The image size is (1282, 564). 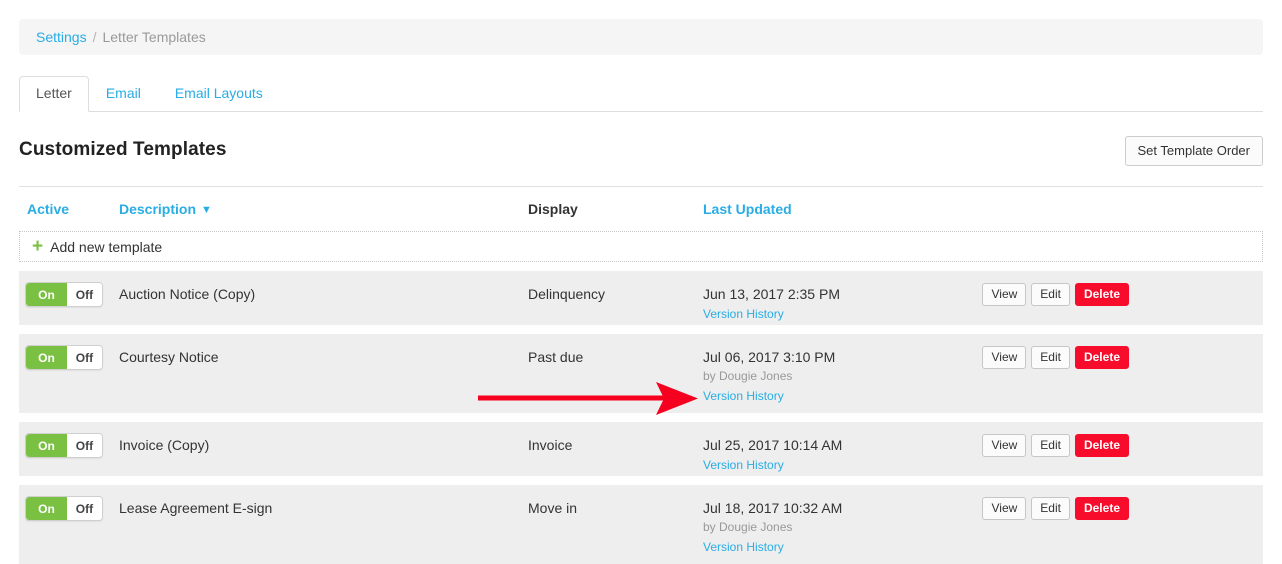 I want to click on tab-letter: Letter, so click(x=54, y=94).